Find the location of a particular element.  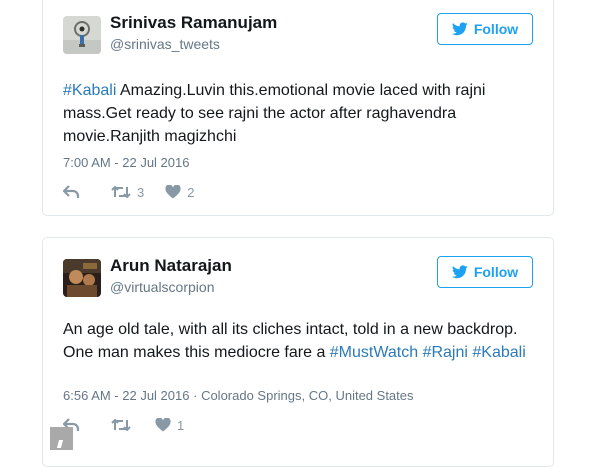

location: Colorado Springs, CO, United States is located at coordinates (307, 395).